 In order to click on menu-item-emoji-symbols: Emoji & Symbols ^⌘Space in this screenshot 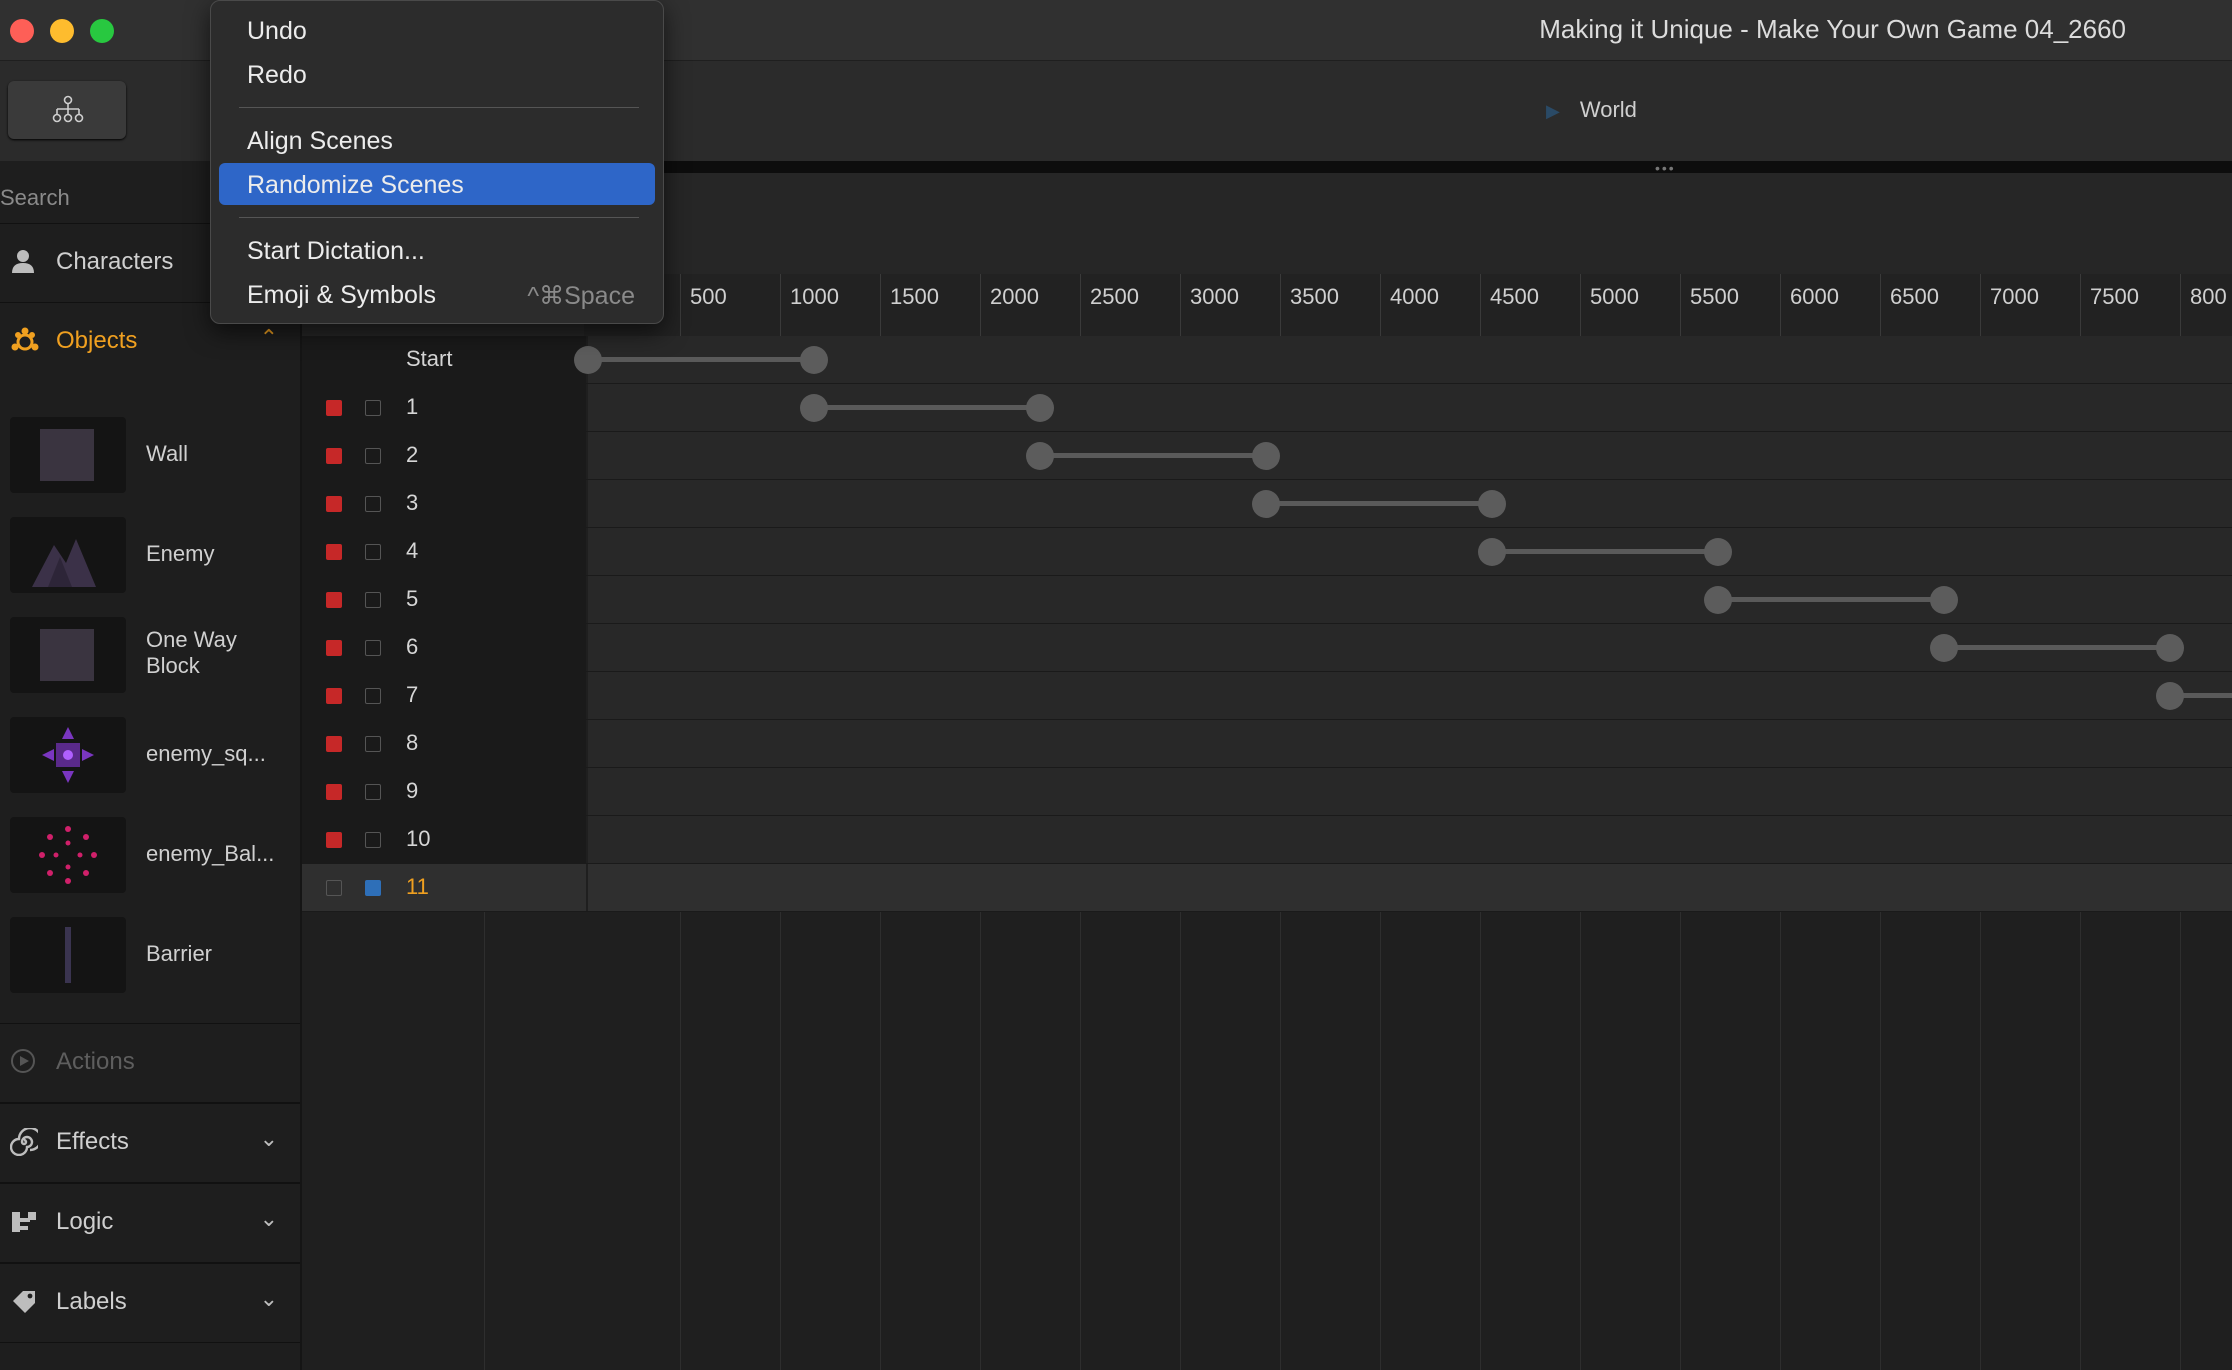, I will do `click(437, 294)`.